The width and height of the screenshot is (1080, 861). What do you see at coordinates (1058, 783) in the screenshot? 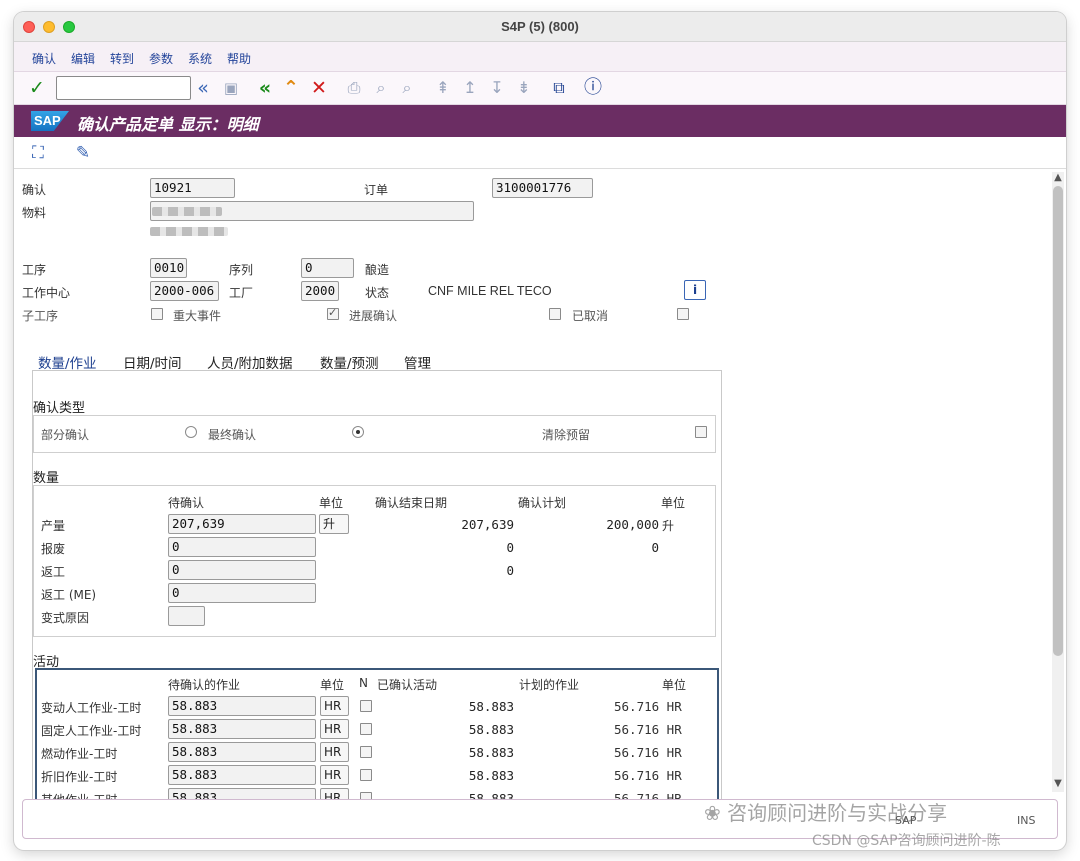
I see `scroll-down-icon: ▼` at bounding box center [1058, 783].